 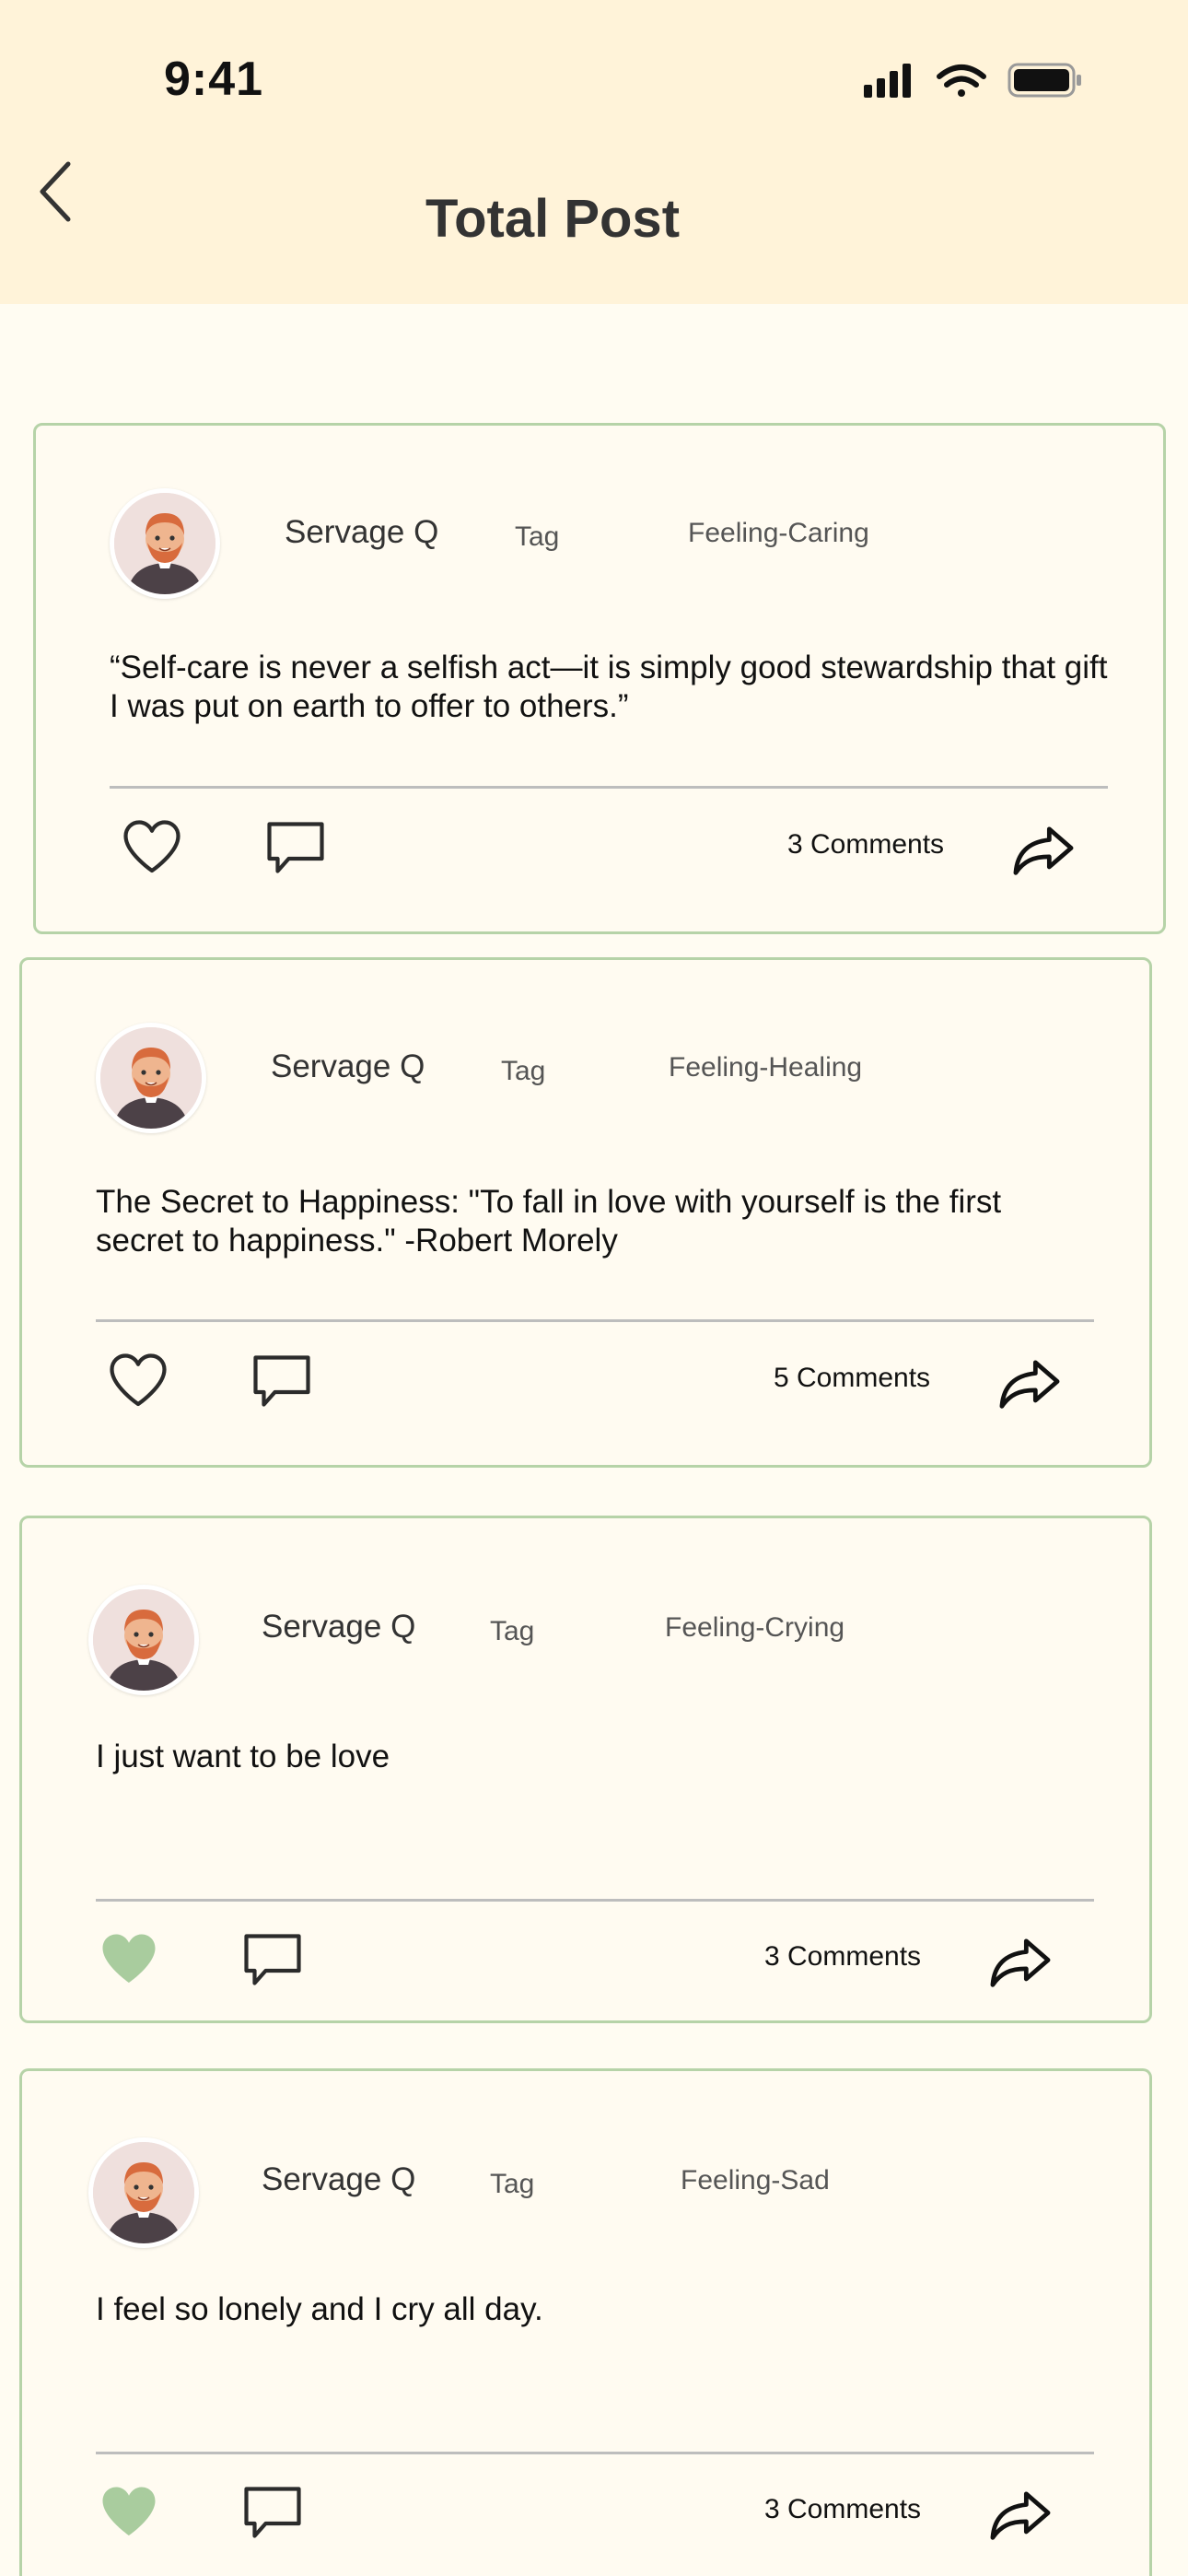 What do you see at coordinates (243, 1756) in the screenshot?
I see `post-text: I just want to be love` at bounding box center [243, 1756].